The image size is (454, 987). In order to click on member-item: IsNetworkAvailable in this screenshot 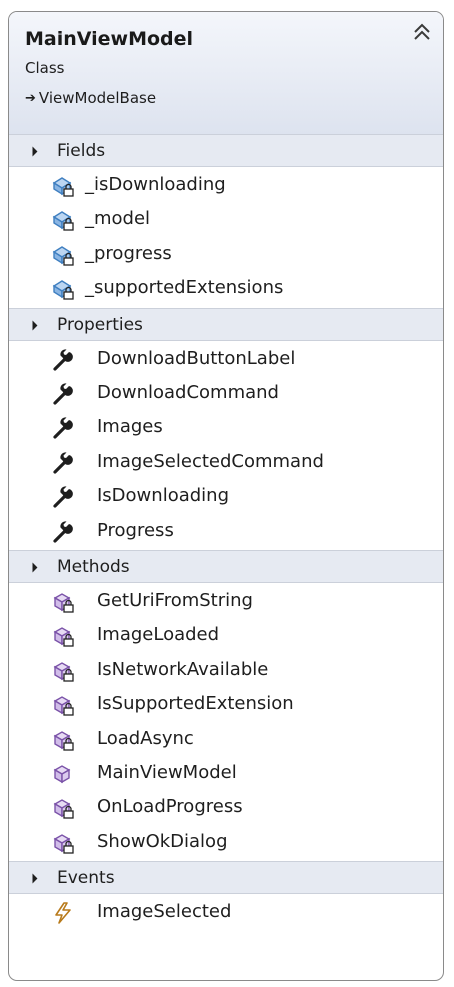, I will do `click(226, 670)`.